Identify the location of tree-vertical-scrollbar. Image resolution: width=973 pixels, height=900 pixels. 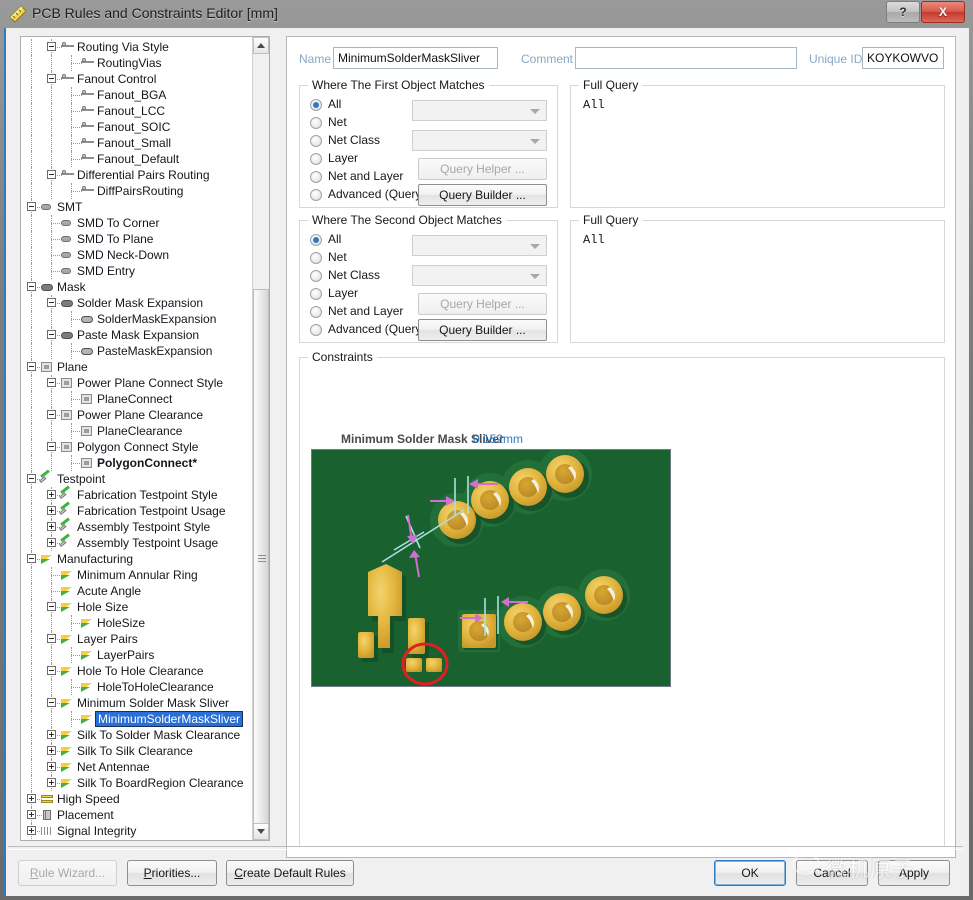
(260, 438).